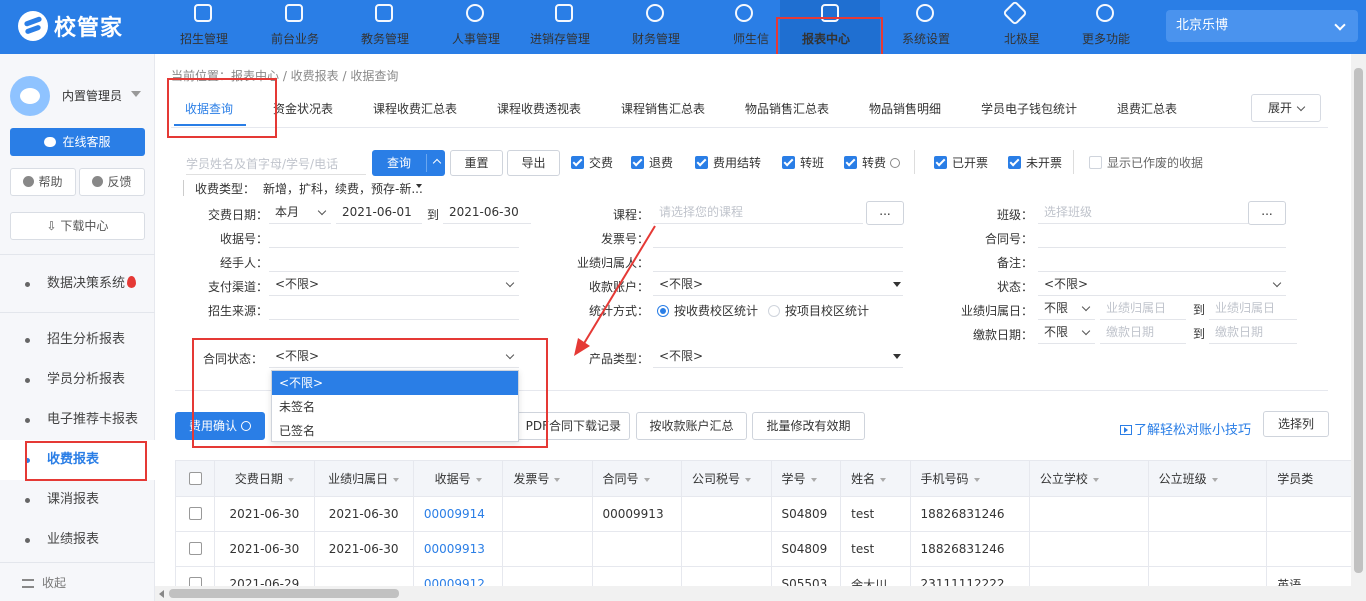  Describe the element at coordinates (77, 380) in the screenshot. I see `sidebar-item-student-report: 学员分析报表` at that location.